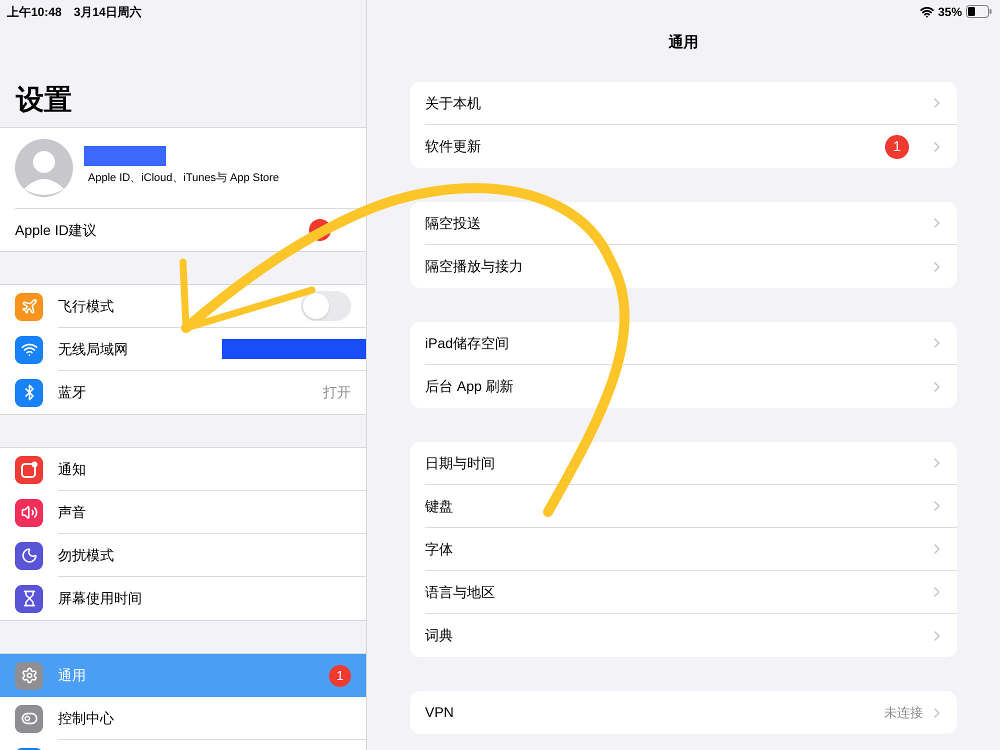  I want to click on row-label: iPad储存空间, so click(467, 343).